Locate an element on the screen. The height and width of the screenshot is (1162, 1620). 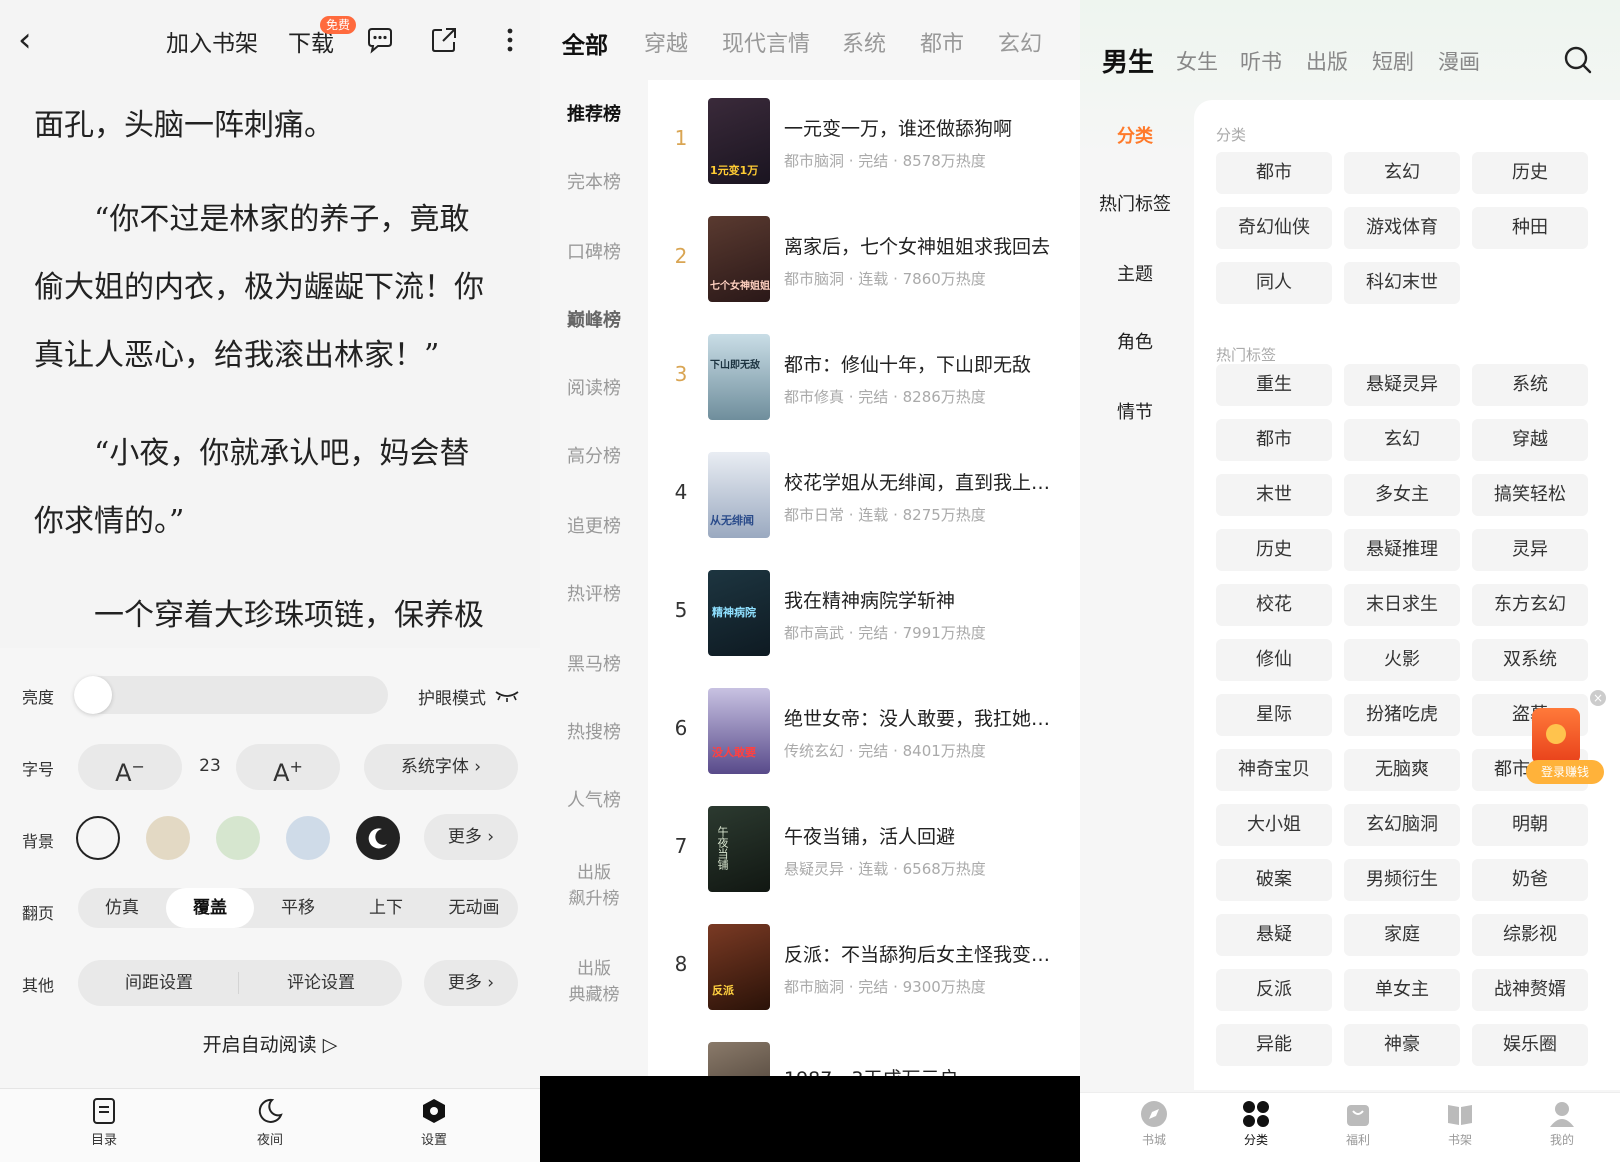
bg-swatch-green is located at coordinates (238, 838).